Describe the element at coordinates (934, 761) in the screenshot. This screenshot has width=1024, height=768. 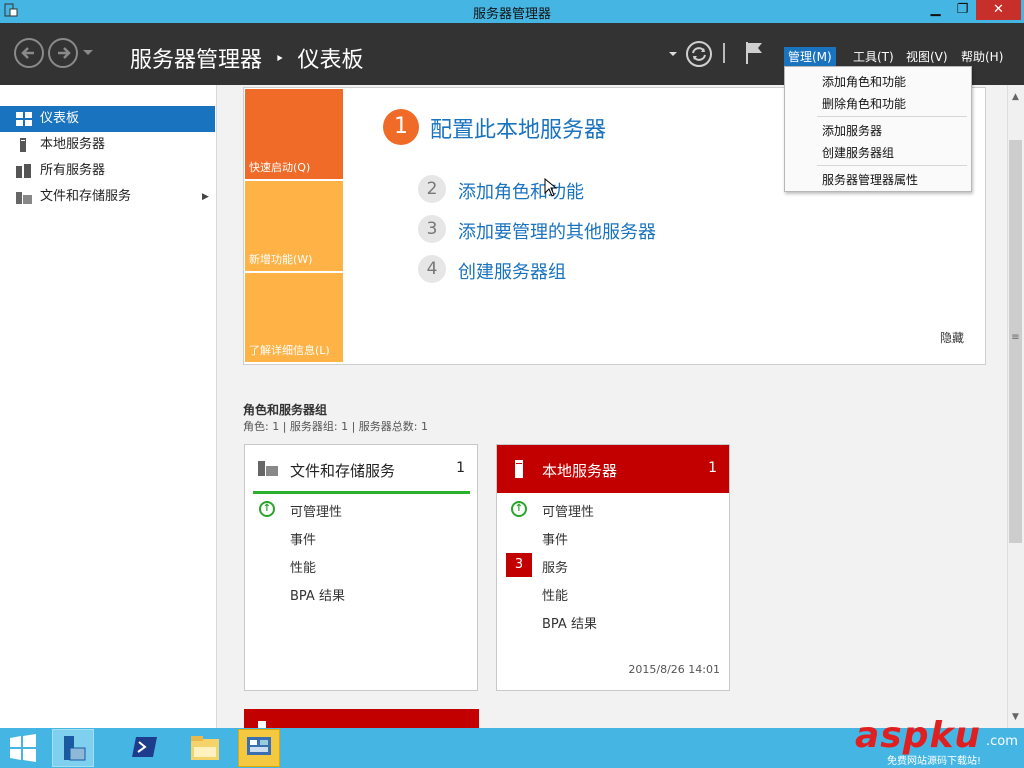
I see `watermark-caption: 免费网站源码下载站!` at that location.